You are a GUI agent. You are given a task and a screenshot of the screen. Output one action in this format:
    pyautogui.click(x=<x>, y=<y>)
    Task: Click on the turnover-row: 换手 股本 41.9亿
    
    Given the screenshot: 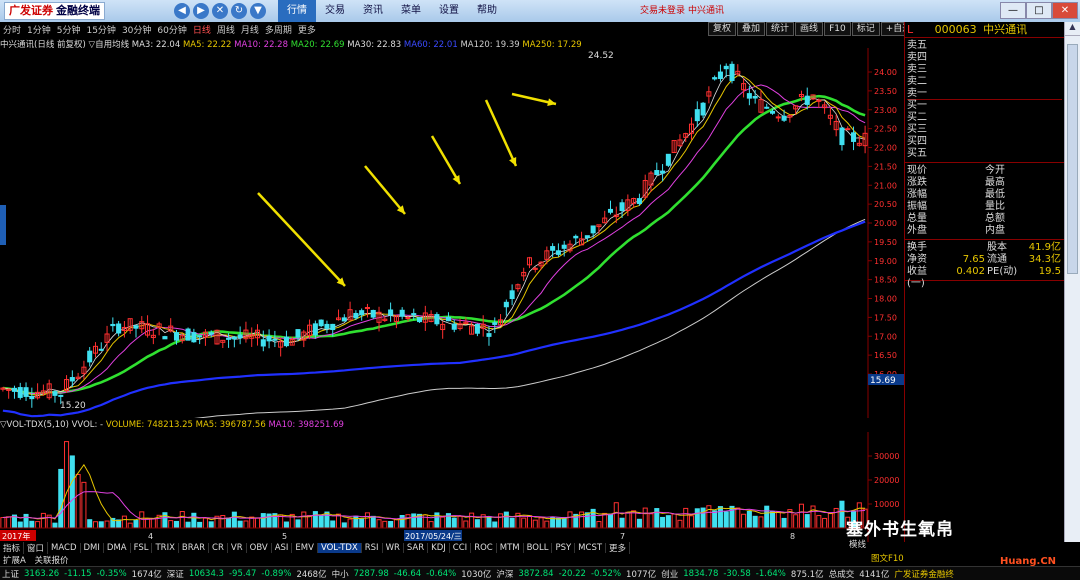 What is the action you would take?
    pyautogui.click(x=984, y=247)
    